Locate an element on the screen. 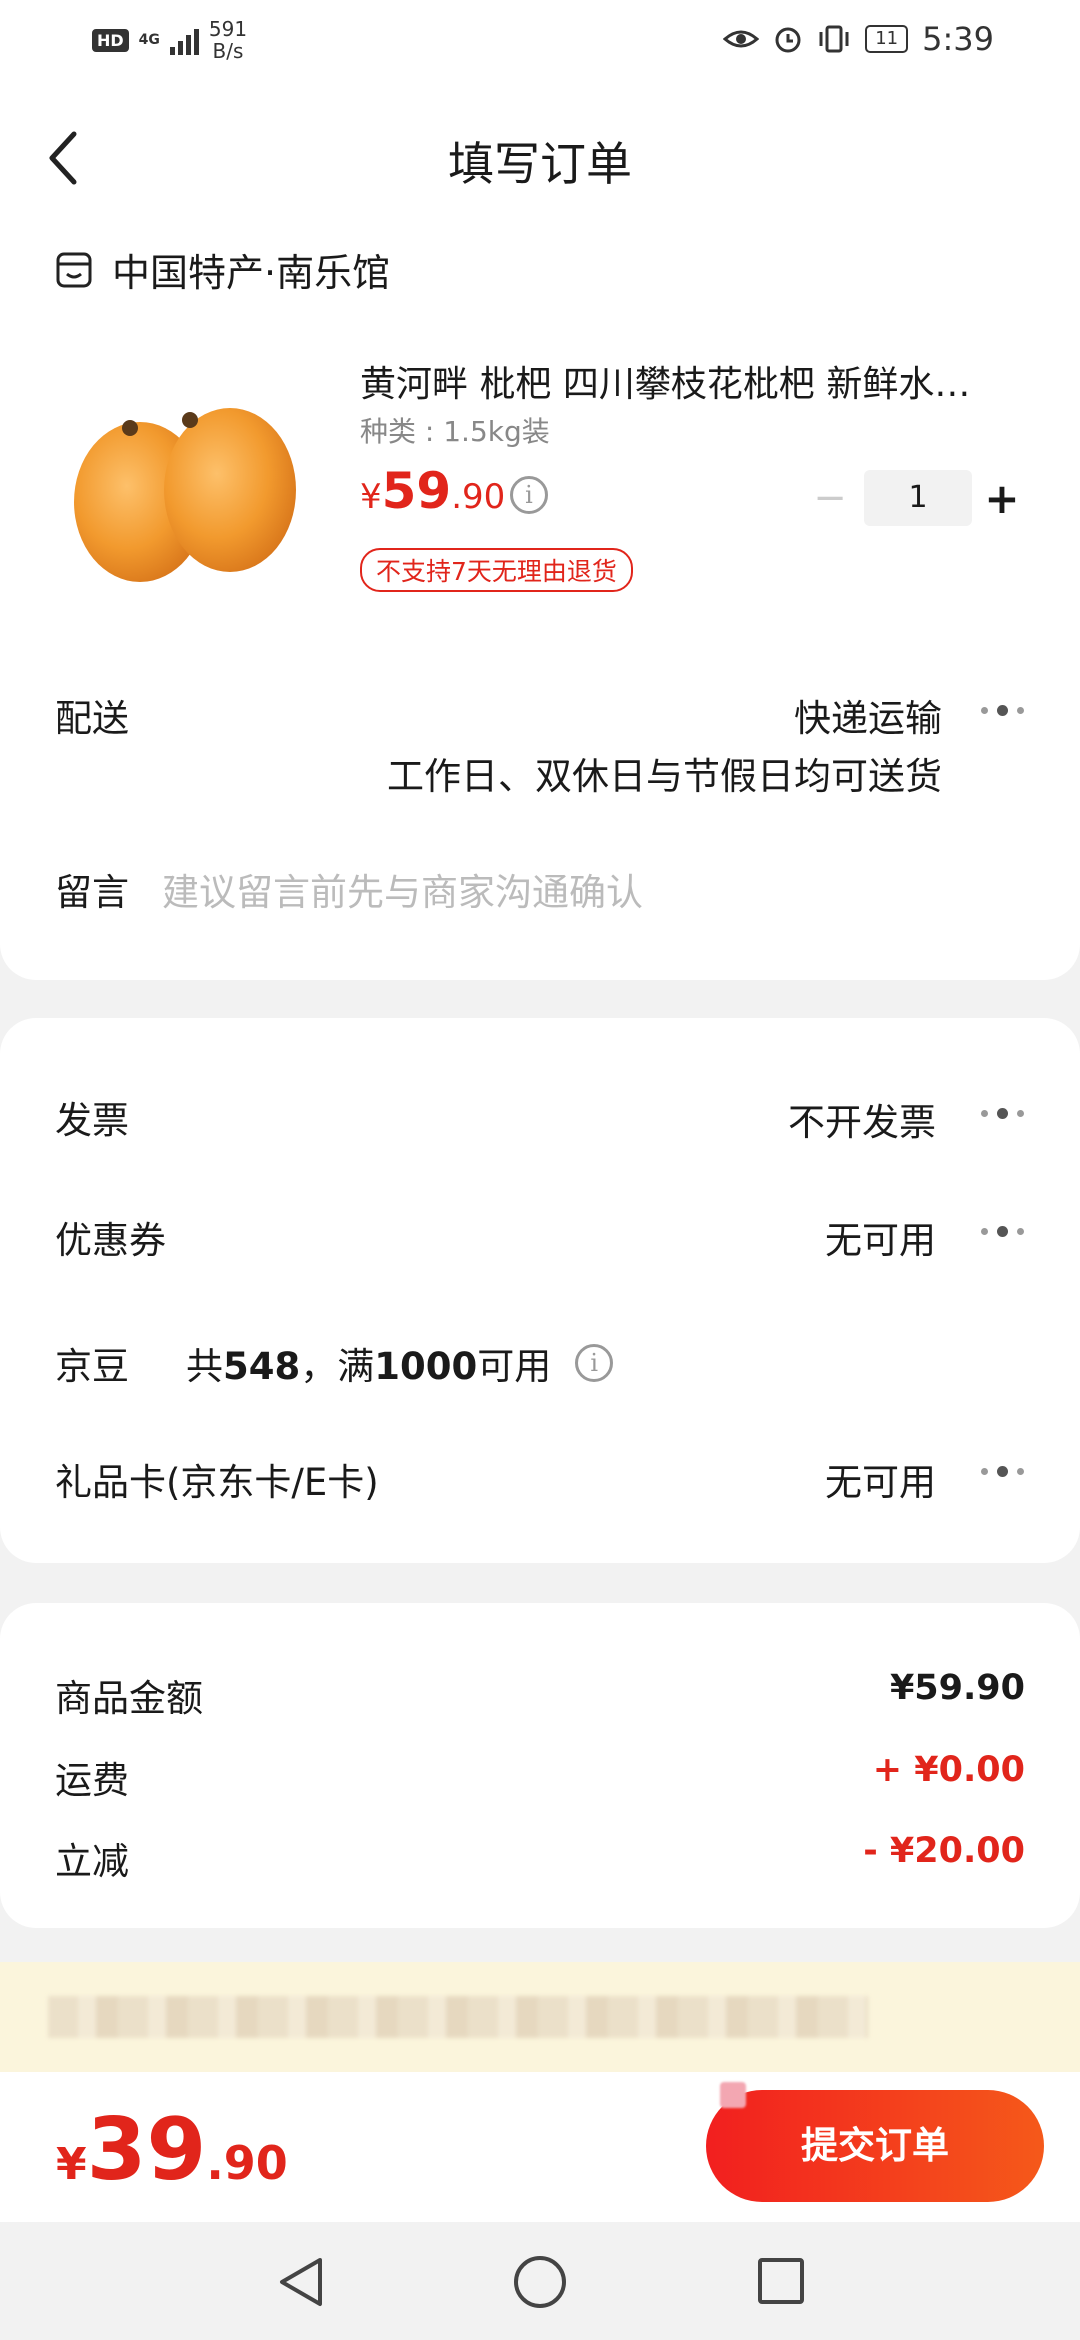 The width and height of the screenshot is (1080, 2340). remark-input: 建议留言前先与商家沟通确认 is located at coordinates (402, 889).